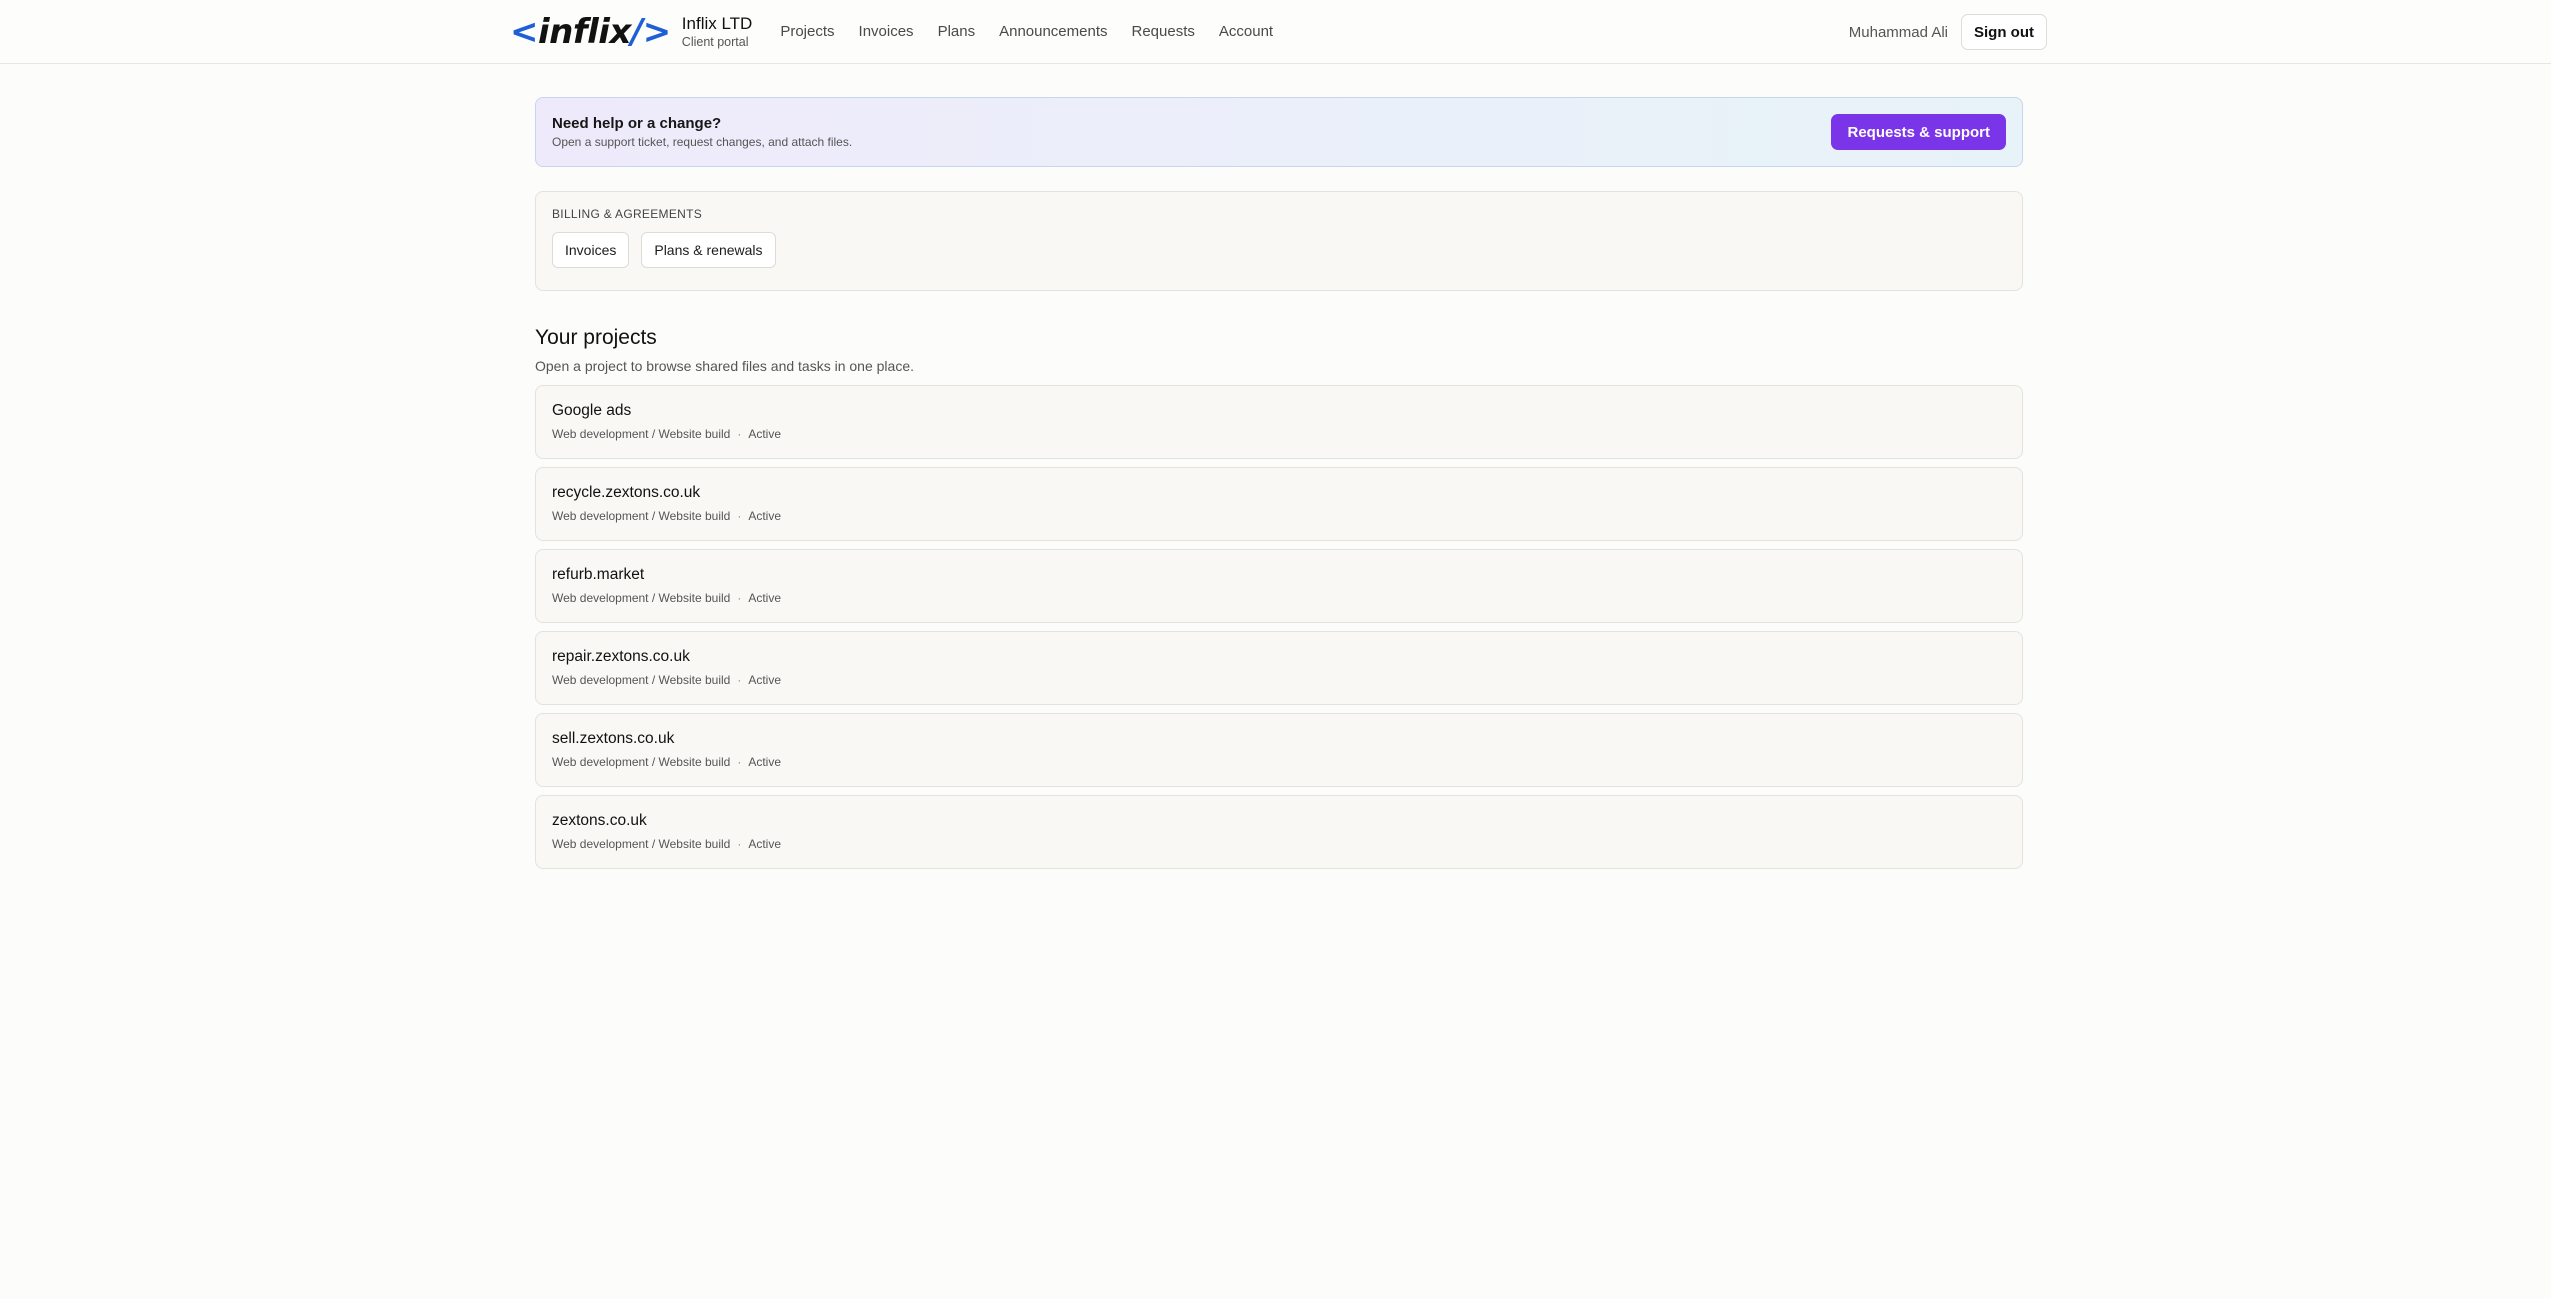  I want to click on nav-link-projects: Projects, so click(807, 32).